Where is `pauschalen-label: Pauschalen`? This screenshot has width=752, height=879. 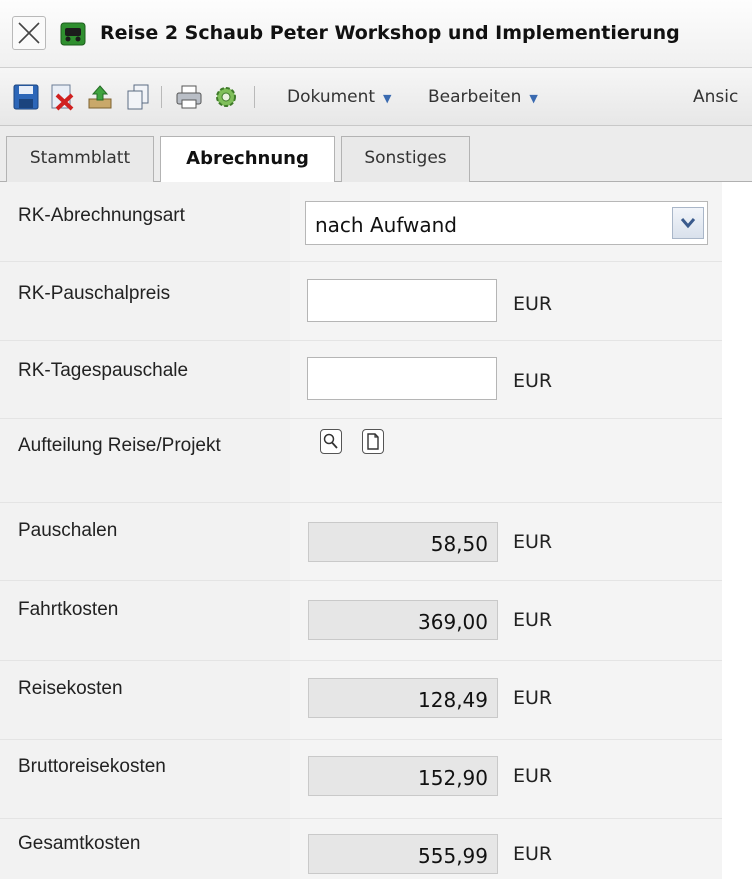 pauschalen-label: Pauschalen is located at coordinates (68, 530).